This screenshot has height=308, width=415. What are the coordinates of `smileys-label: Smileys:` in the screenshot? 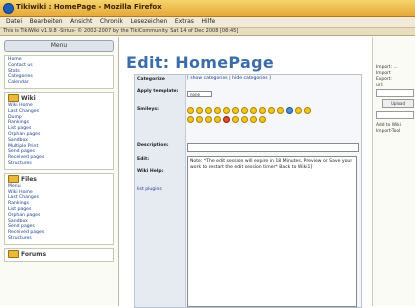 It's located at (148, 109).